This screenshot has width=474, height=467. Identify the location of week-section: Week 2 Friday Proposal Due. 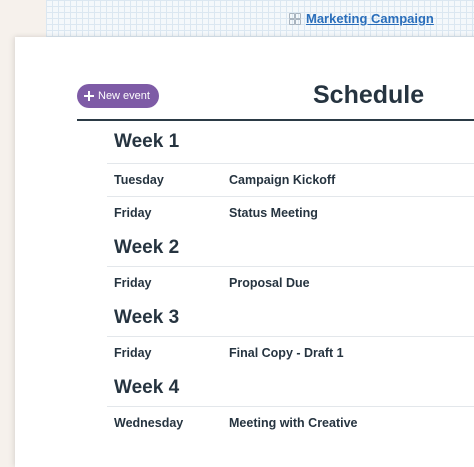
(290, 264).